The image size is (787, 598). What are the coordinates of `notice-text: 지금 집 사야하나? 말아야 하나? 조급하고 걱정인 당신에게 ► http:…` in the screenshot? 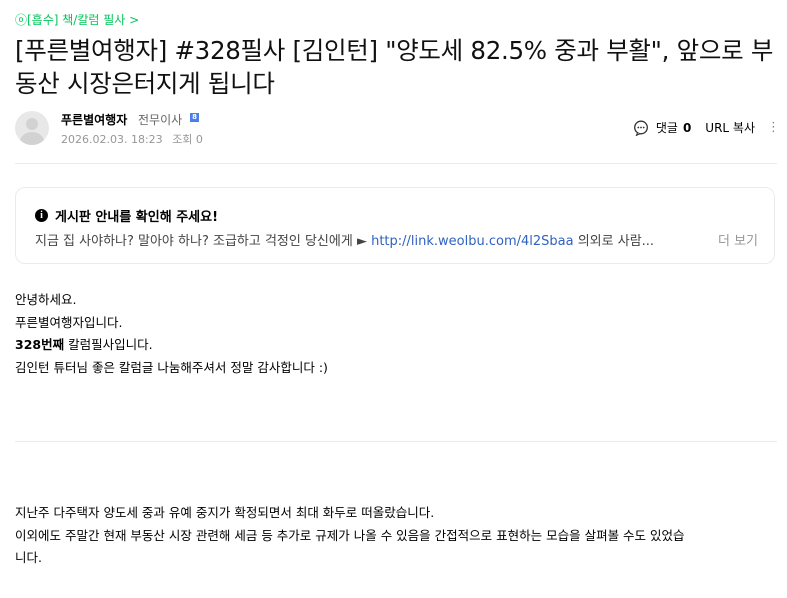 It's located at (344, 239).